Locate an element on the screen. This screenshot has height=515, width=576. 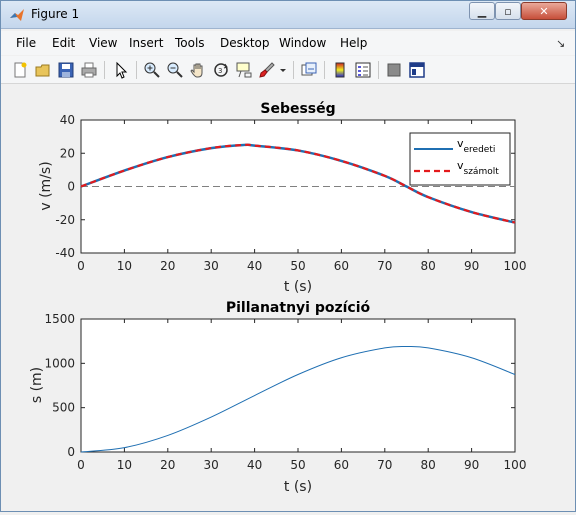
show-plot-tools-icon is located at coordinates (417, 70).